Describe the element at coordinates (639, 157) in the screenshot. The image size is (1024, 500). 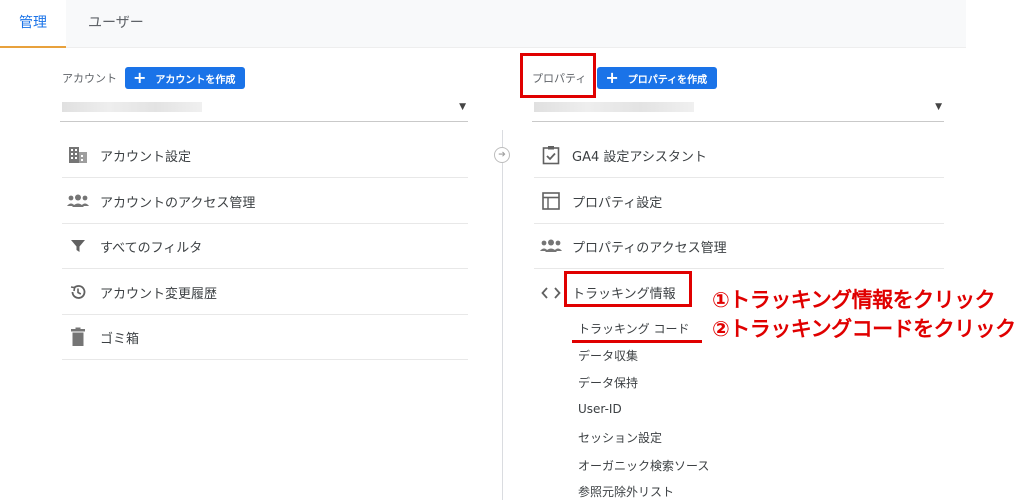
I see `menu-item-label: GA4 設定アシスタント` at that location.